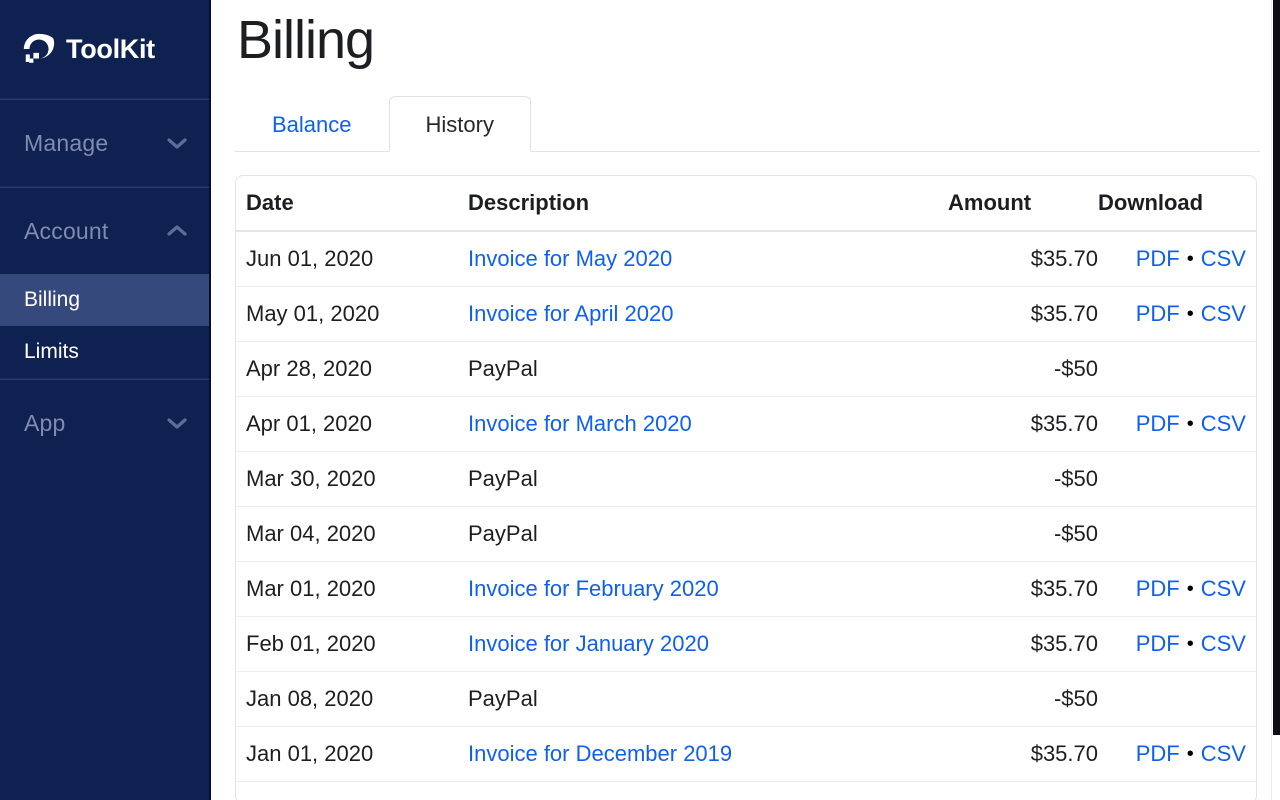  What do you see at coordinates (177, 231) in the screenshot?
I see `chevron-up-icon` at bounding box center [177, 231].